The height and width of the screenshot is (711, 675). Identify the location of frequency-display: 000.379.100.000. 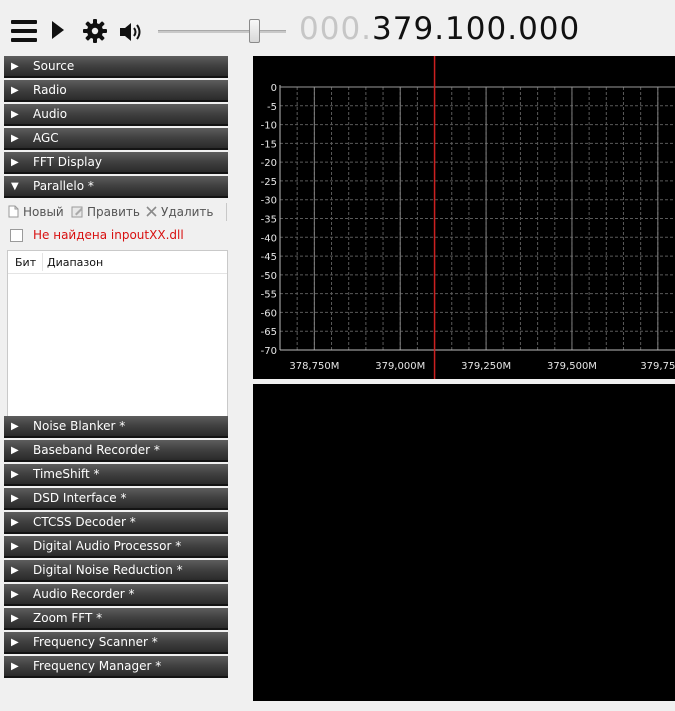
(439, 29).